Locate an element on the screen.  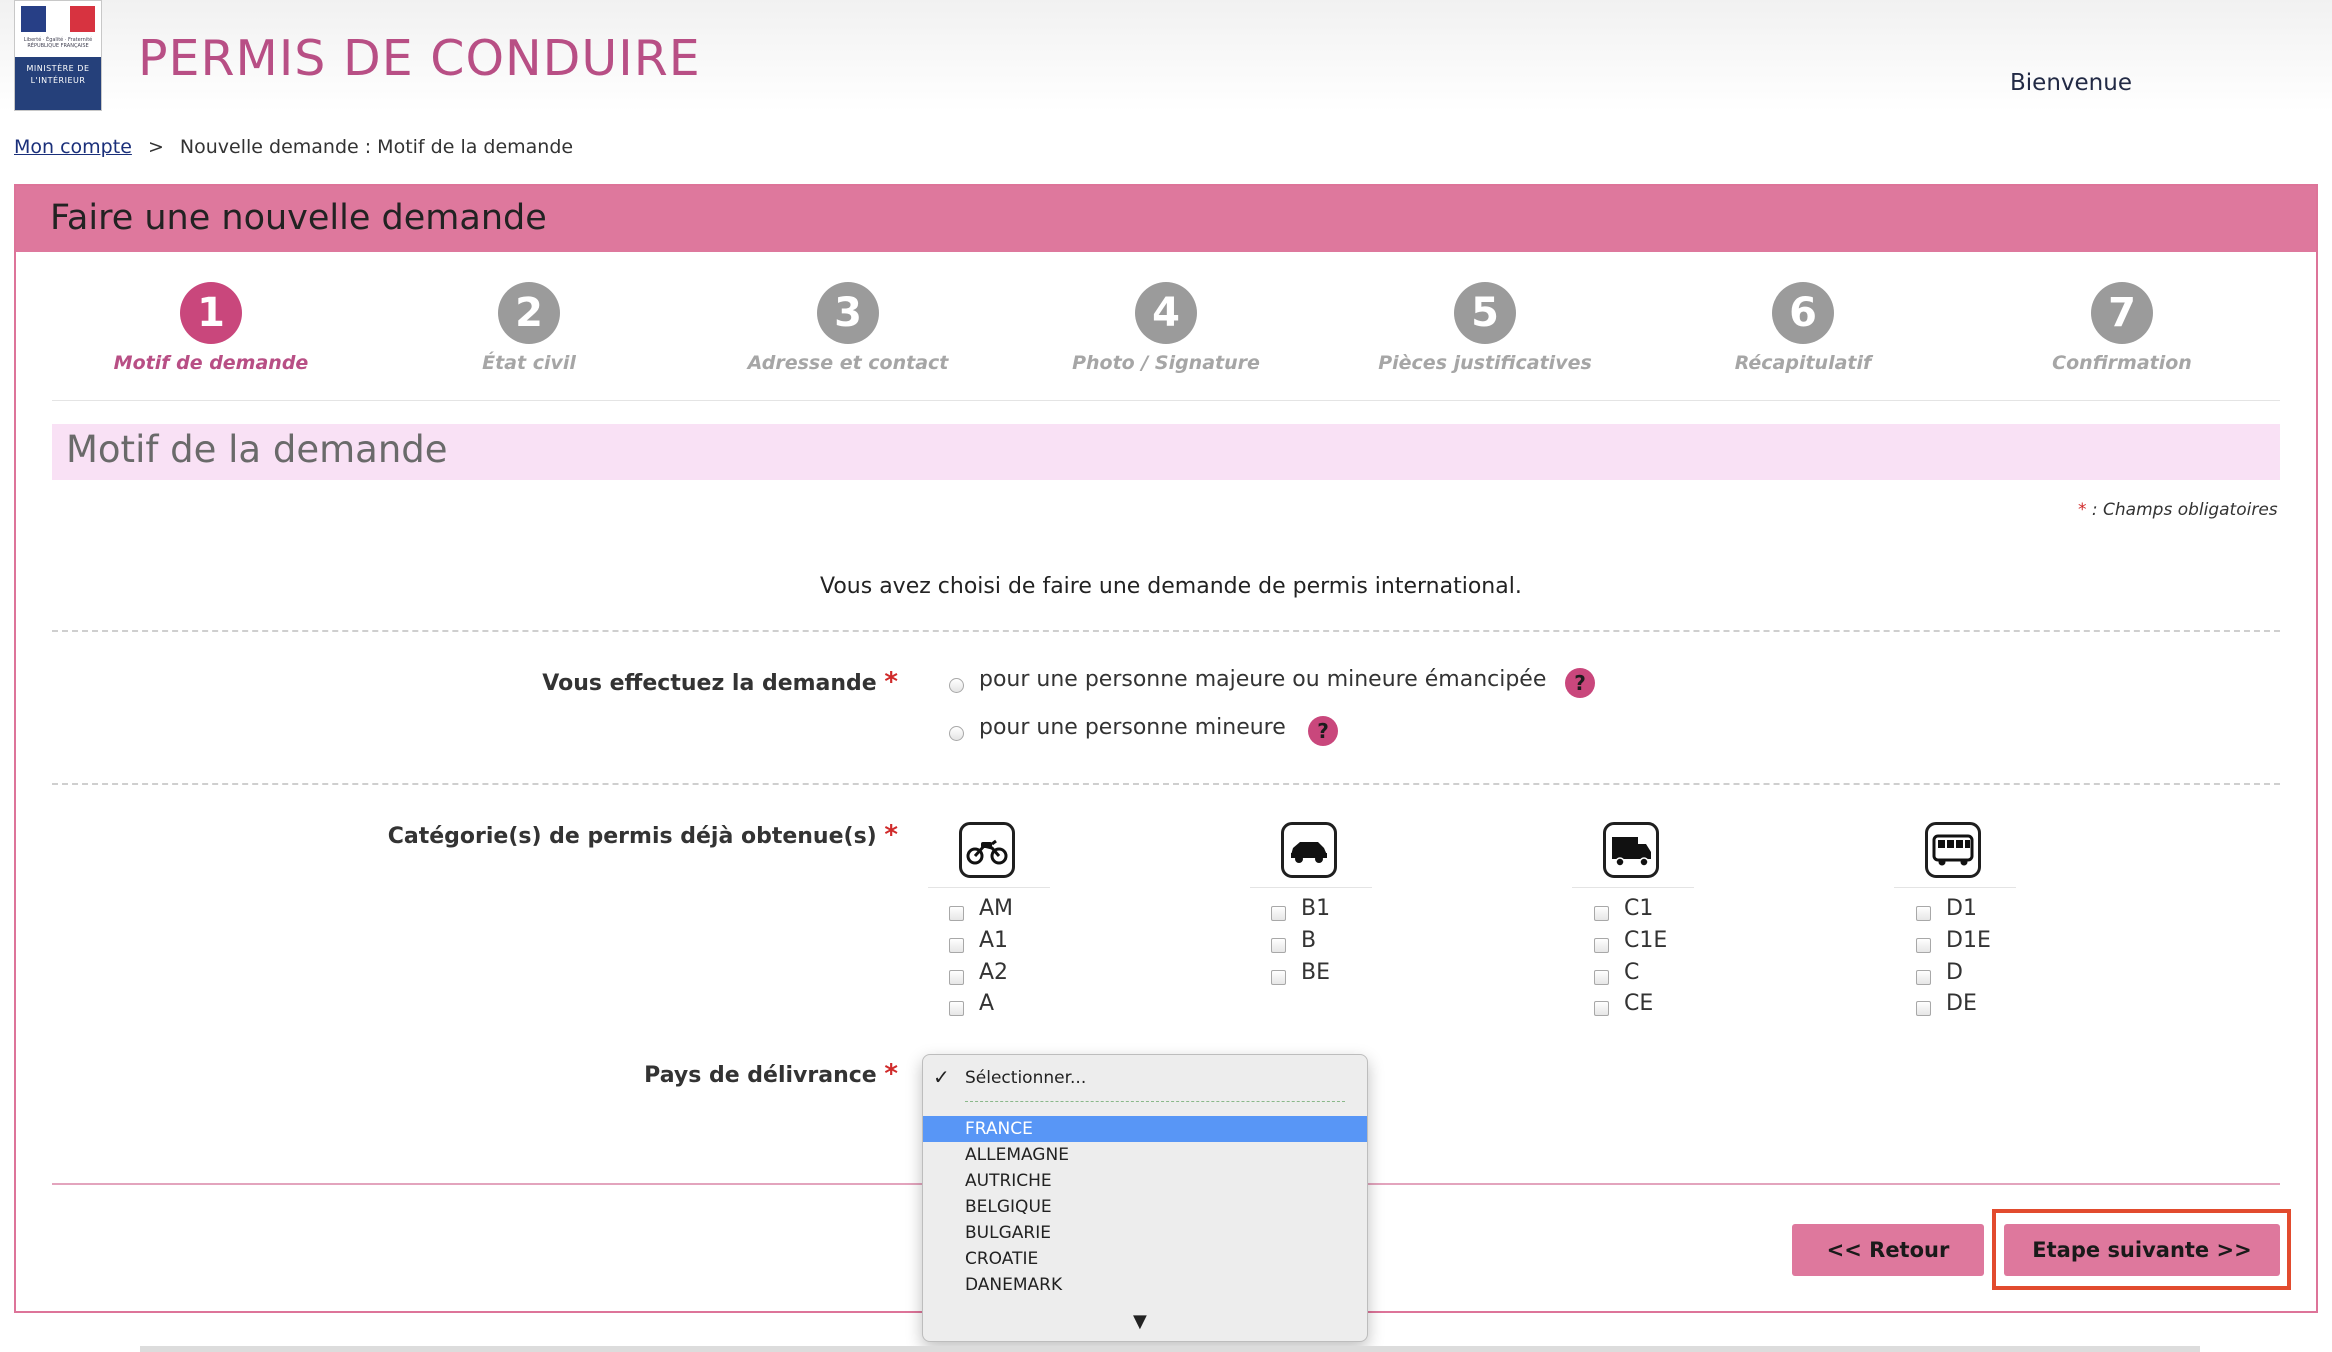
request-for-label: Vous effectuez la demande * is located at coordinates (720, 682).